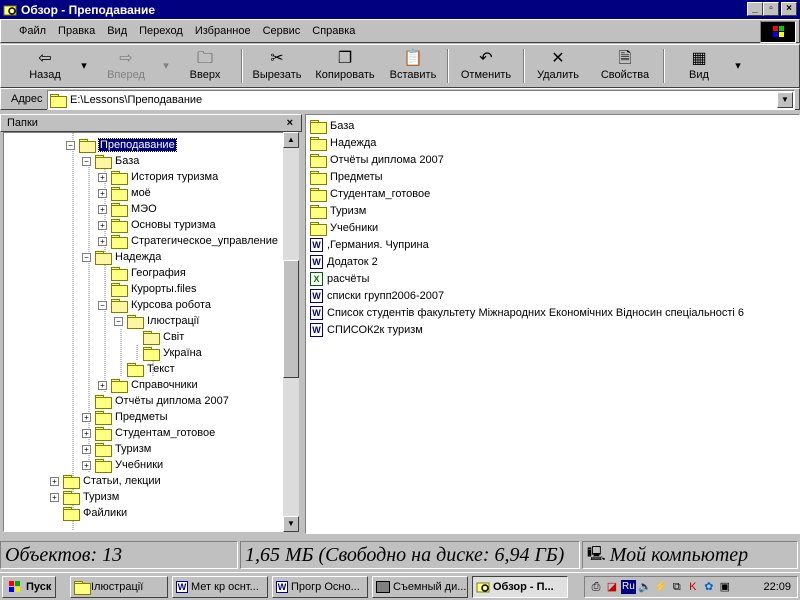  I want to click on tree-node: Курорты.files, so click(147, 289).